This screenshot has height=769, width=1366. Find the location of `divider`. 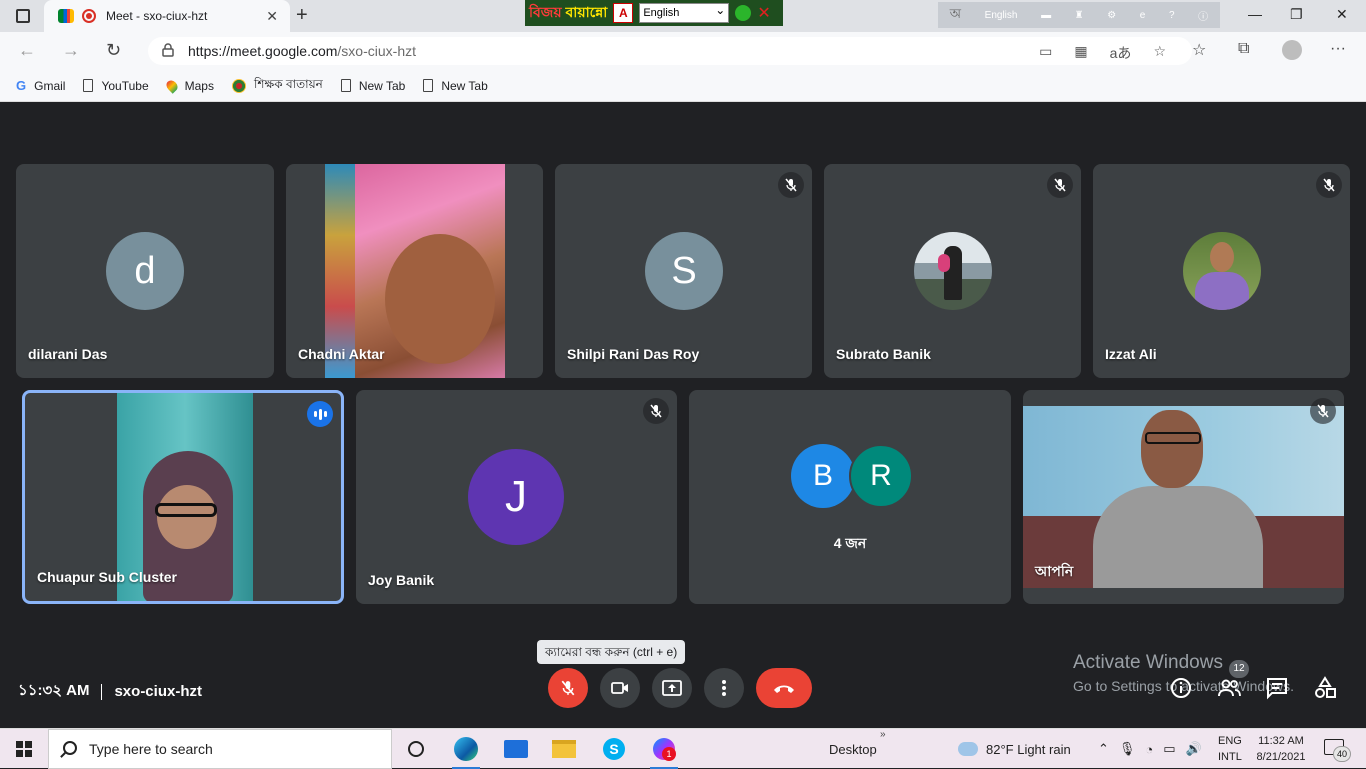

divider is located at coordinates (102, 691).